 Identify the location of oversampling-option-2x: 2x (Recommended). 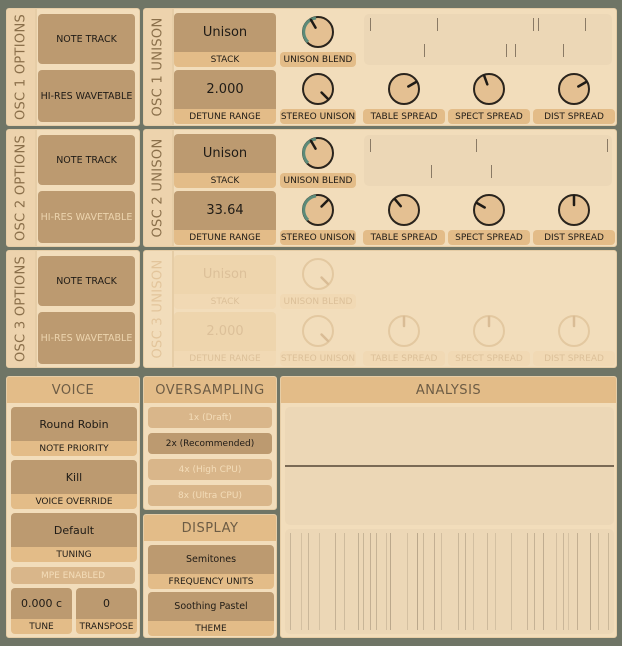
(210, 443).